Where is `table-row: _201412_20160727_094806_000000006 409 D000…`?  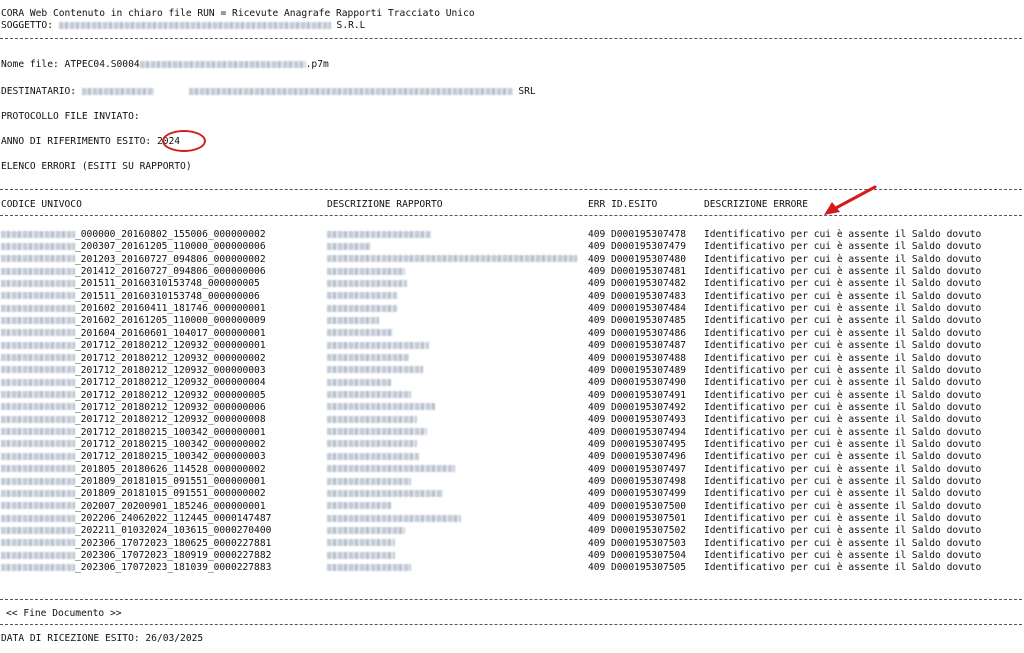
table-row: _201412_20160727_094806_000000006 409 D000… is located at coordinates (512, 272).